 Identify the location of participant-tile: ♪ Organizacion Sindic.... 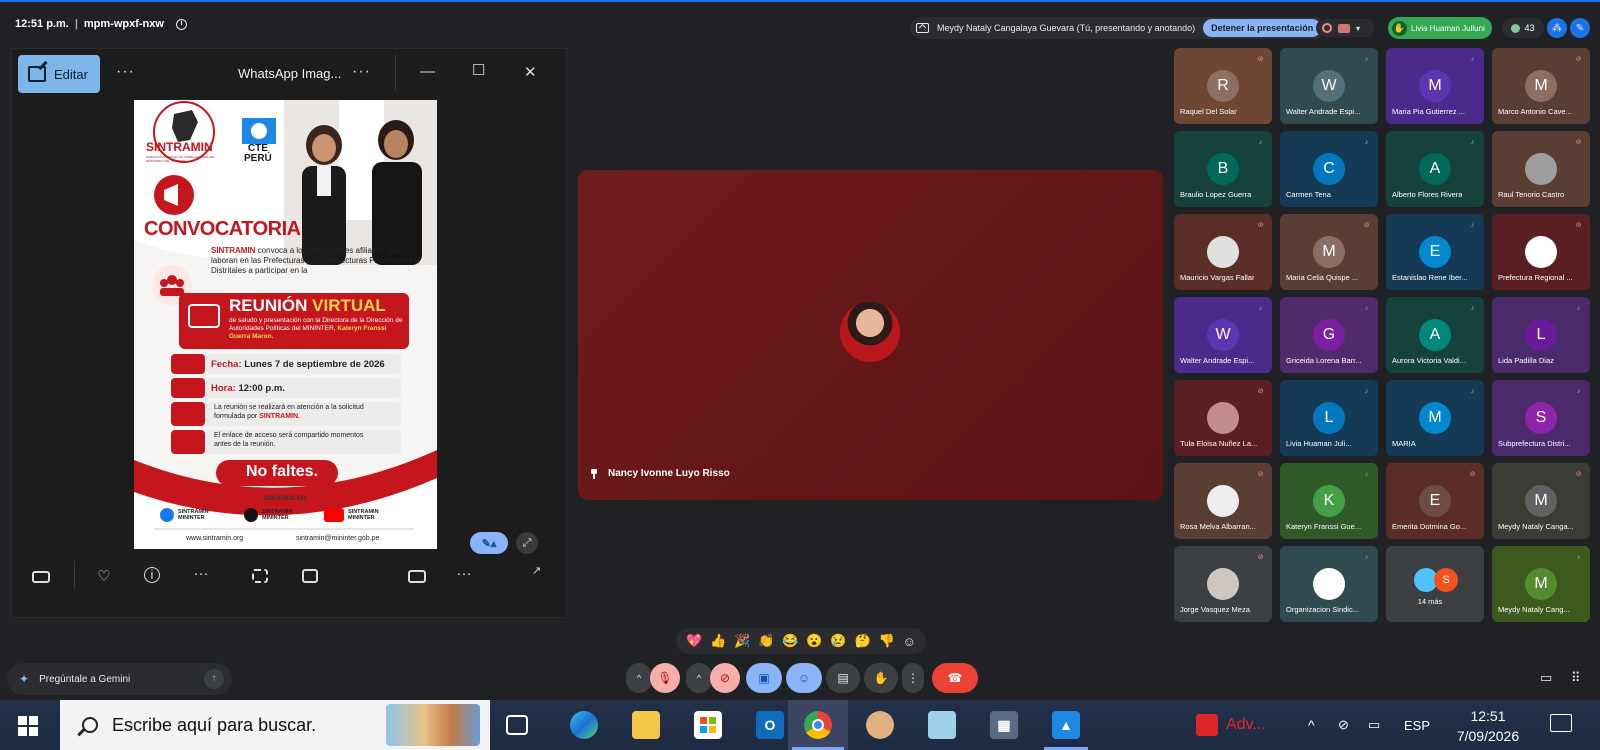
(1329, 584).